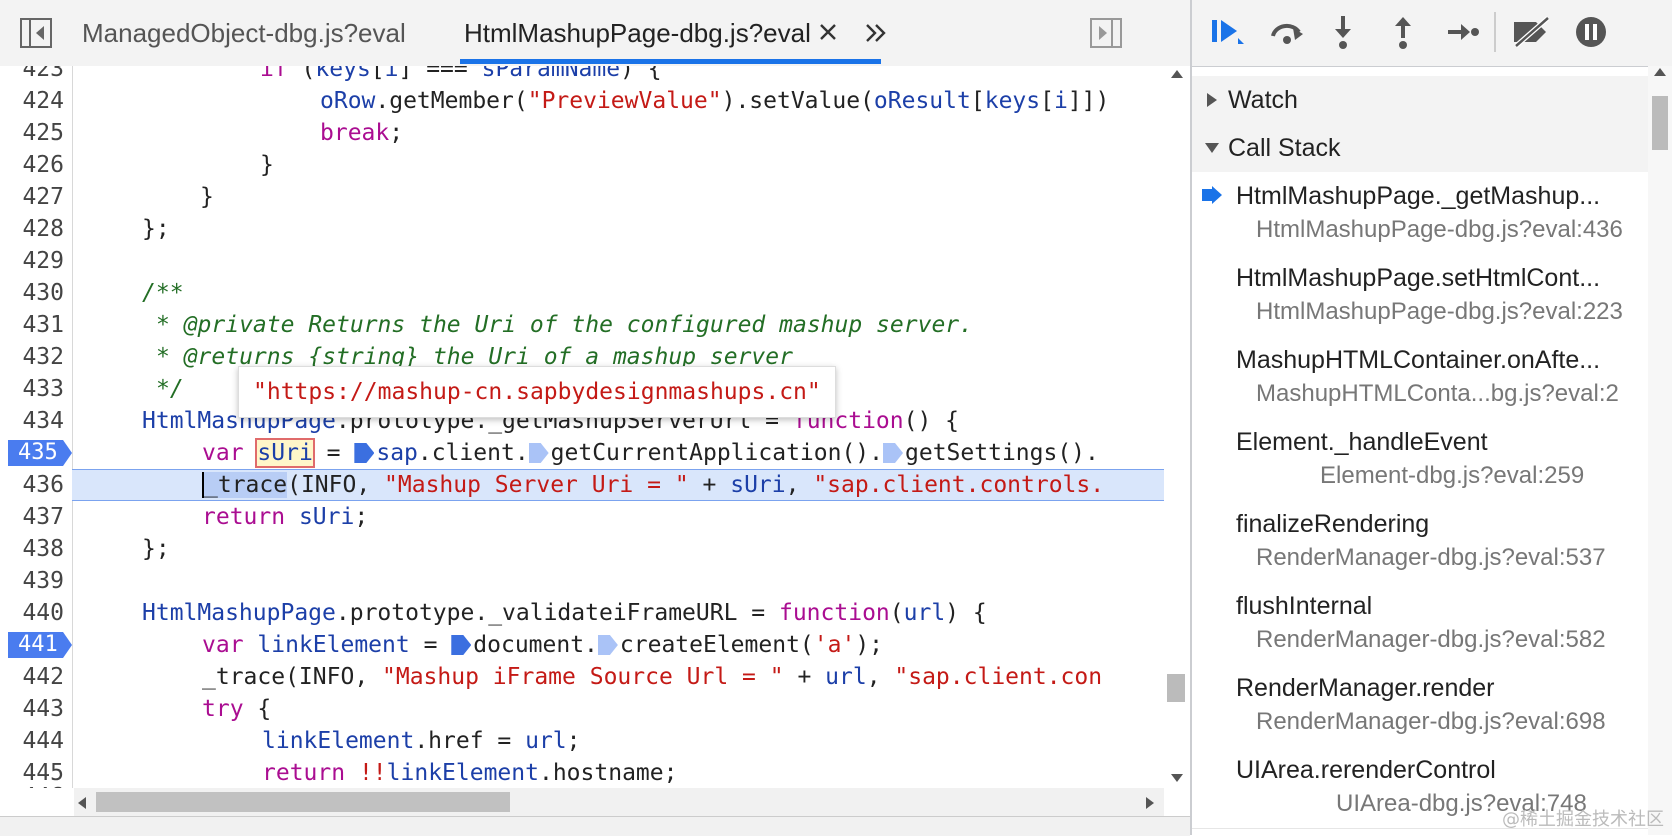  Describe the element at coordinates (1439, 311) in the screenshot. I see `call-frame-location: HtmlMashupPage-dbg.js?eval:223` at that location.